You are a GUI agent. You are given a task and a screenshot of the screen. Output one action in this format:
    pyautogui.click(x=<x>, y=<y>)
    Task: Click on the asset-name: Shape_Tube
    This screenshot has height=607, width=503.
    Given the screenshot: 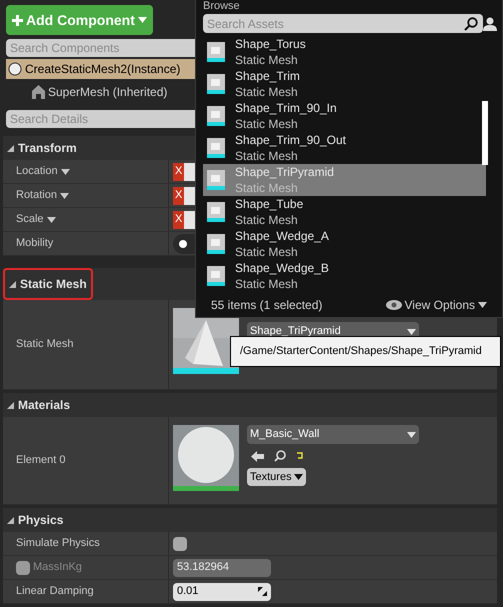 What is the action you would take?
    pyautogui.click(x=269, y=204)
    